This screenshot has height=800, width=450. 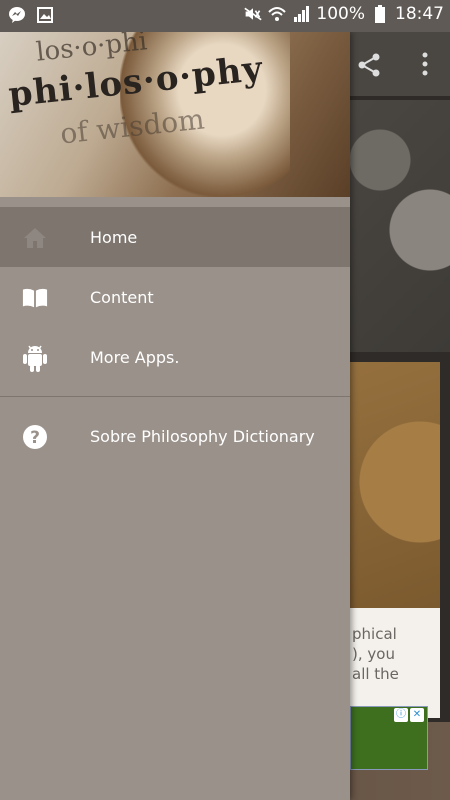 What do you see at coordinates (45, 15) in the screenshot?
I see `gallery-icon` at bounding box center [45, 15].